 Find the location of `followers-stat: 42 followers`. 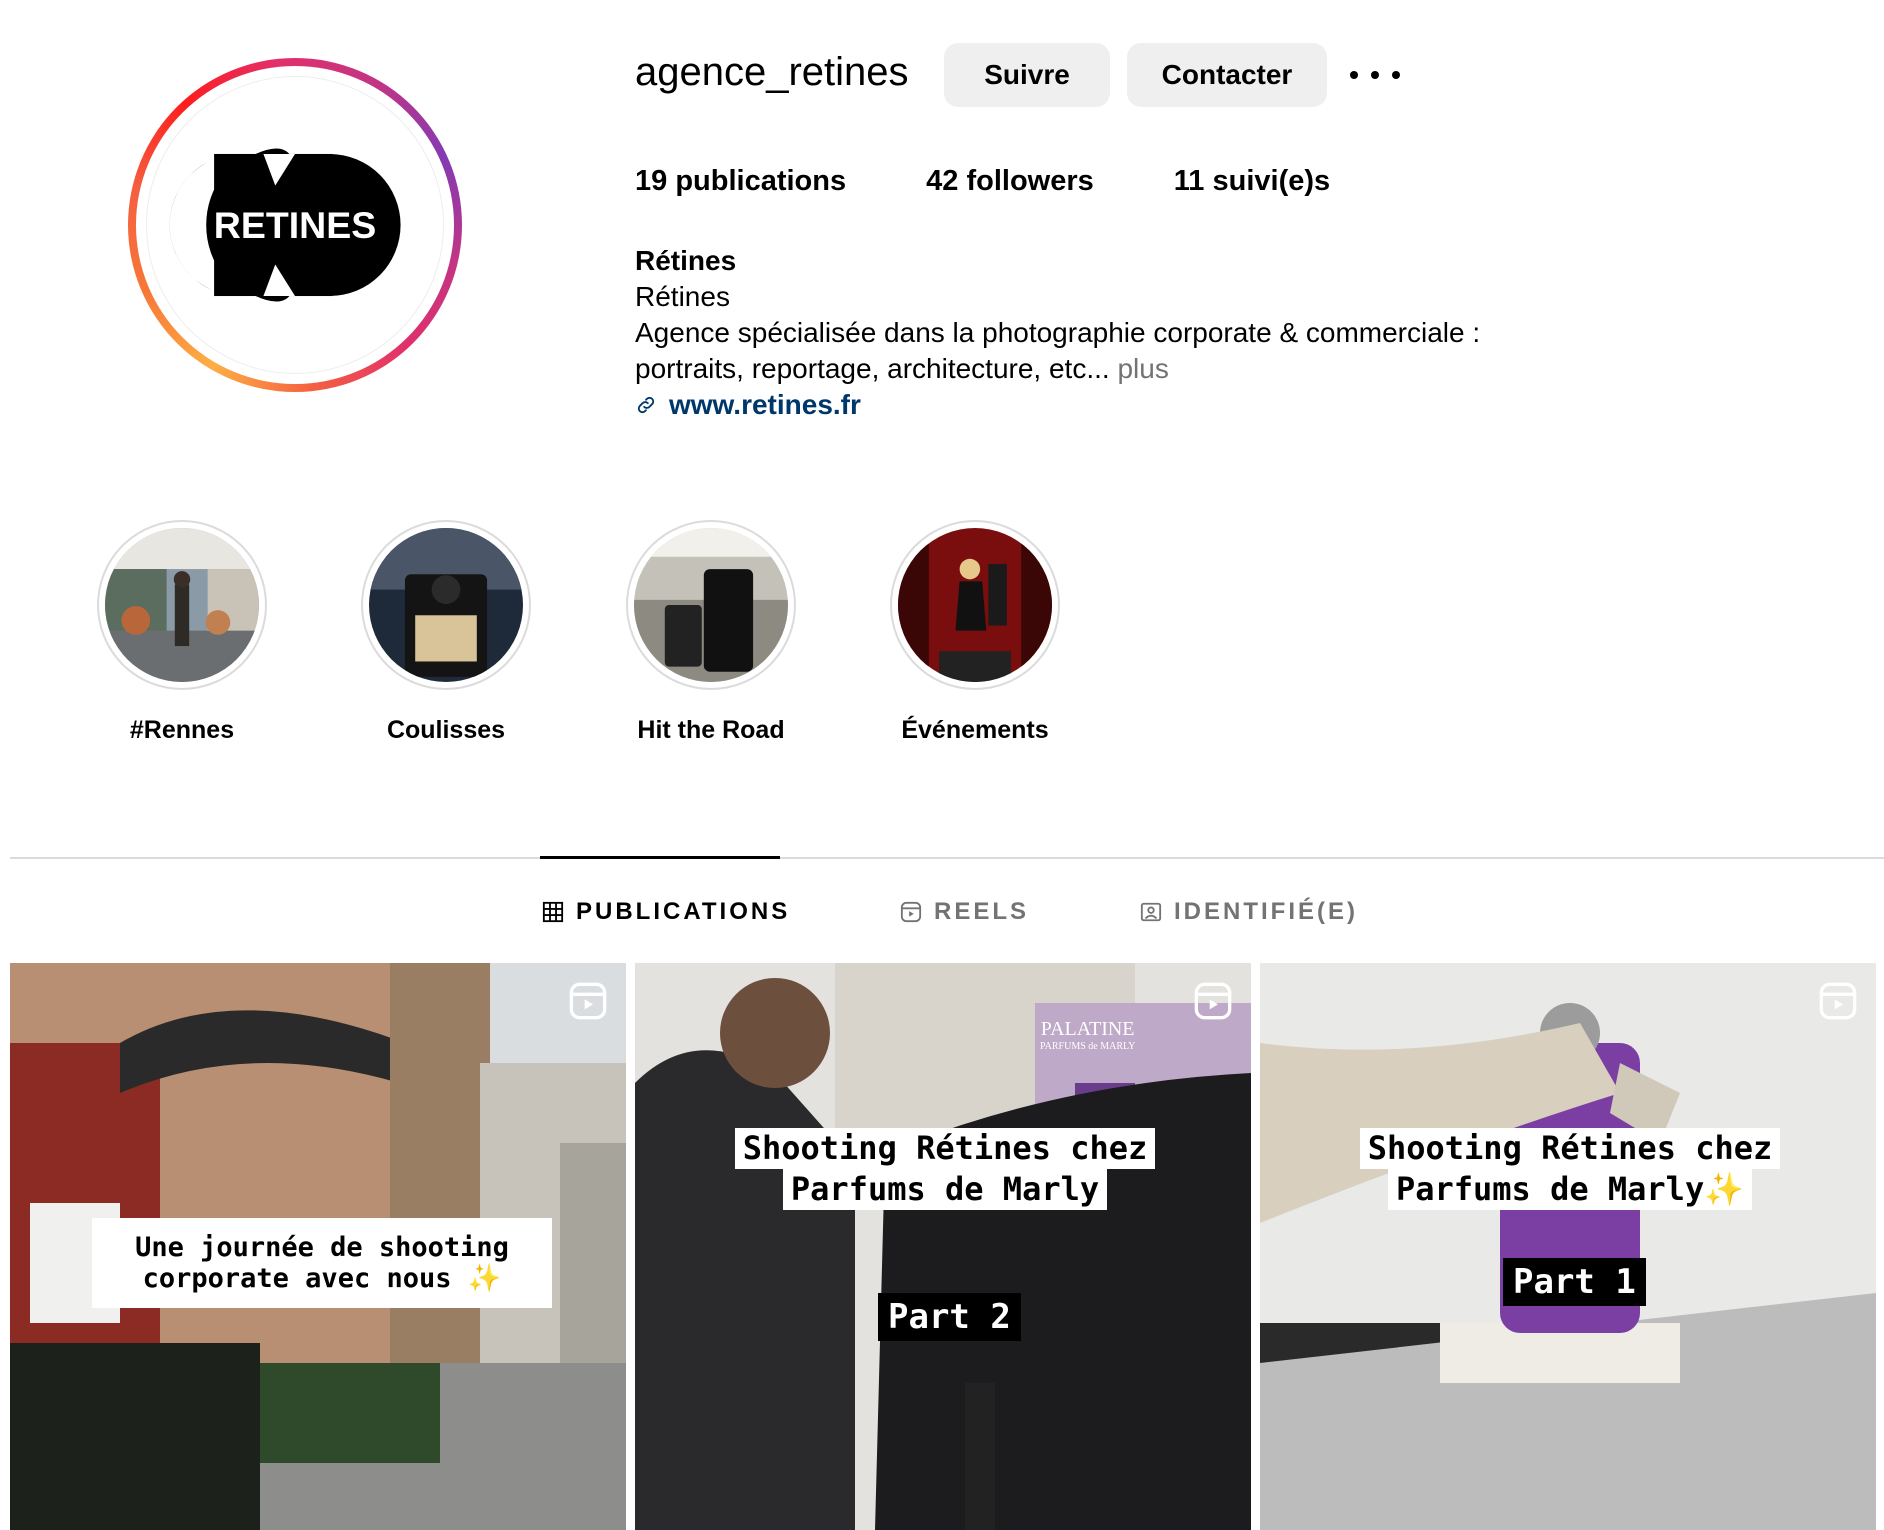

followers-stat: 42 followers is located at coordinates (1010, 181).